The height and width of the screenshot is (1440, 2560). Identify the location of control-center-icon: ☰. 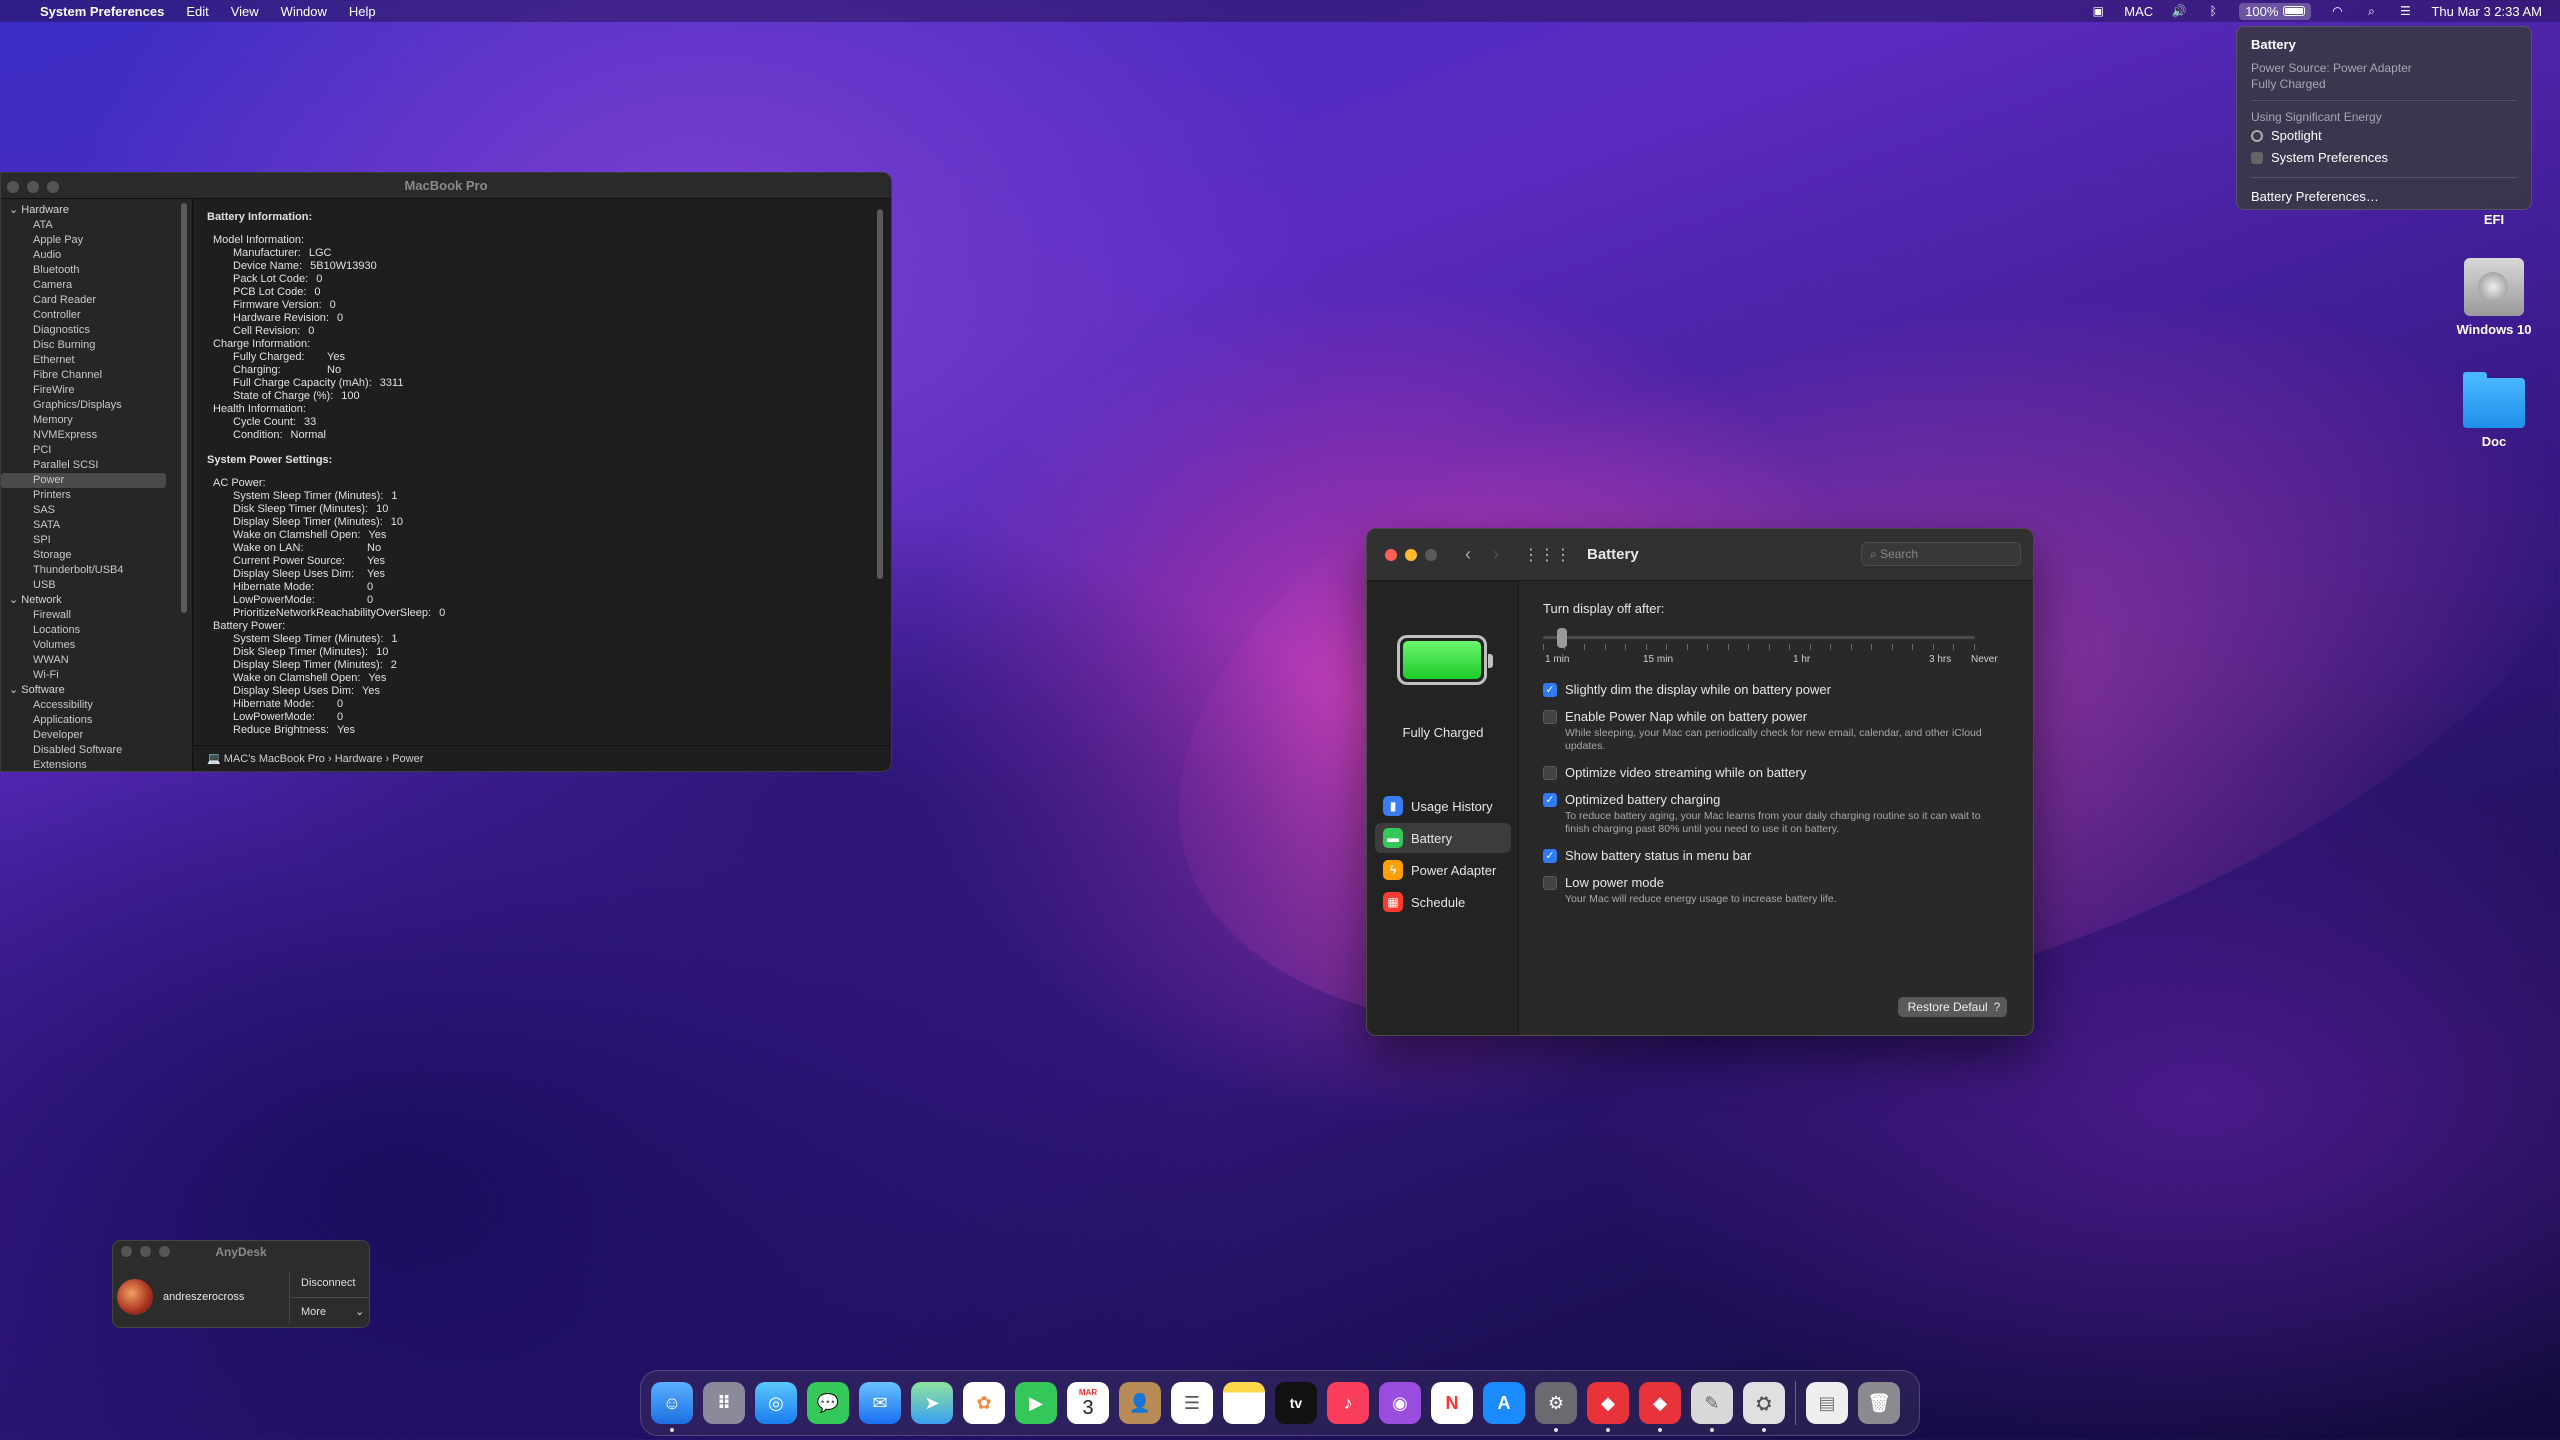
(2405, 11).